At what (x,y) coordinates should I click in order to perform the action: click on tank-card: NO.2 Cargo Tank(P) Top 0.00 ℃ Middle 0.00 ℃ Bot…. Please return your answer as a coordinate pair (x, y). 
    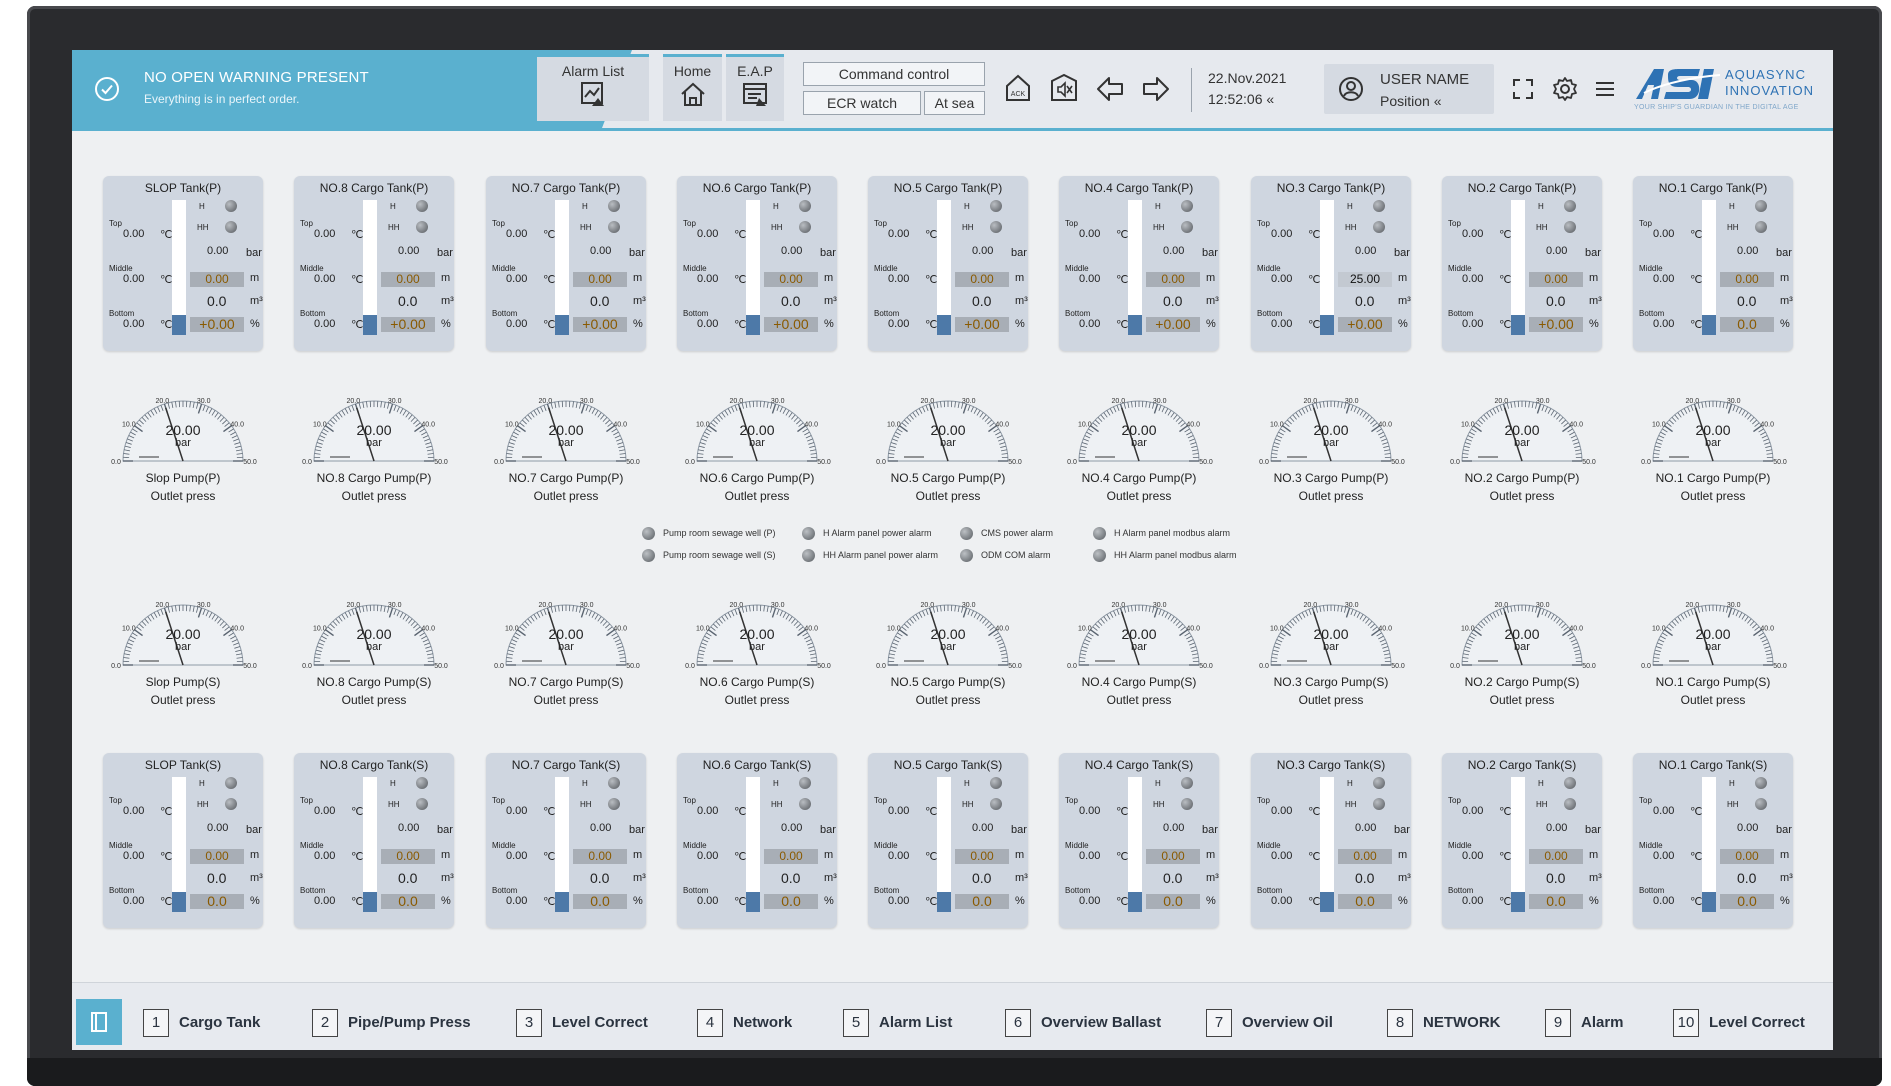
    Looking at the image, I should click on (1522, 263).